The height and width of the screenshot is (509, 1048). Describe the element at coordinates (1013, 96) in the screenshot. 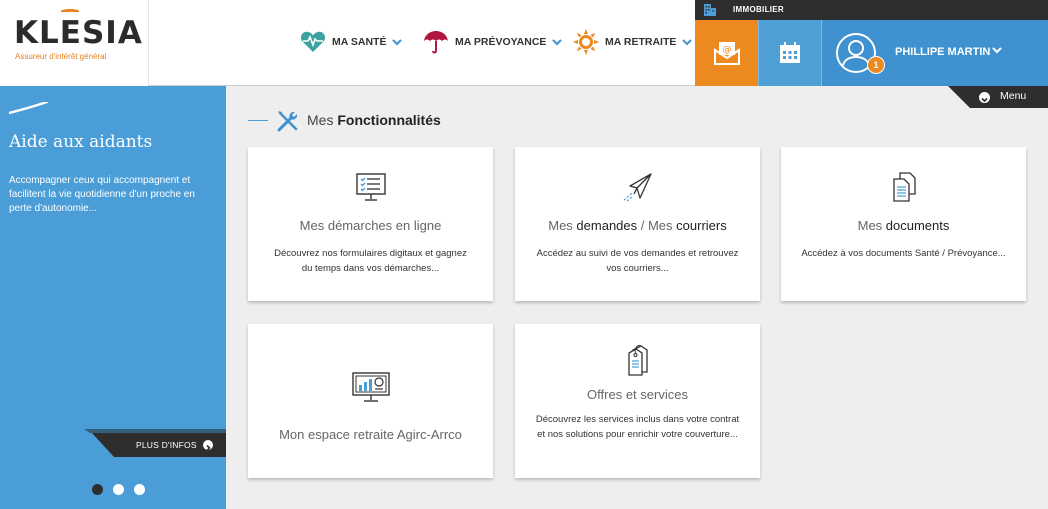

I see `menu-label: Menu` at that location.